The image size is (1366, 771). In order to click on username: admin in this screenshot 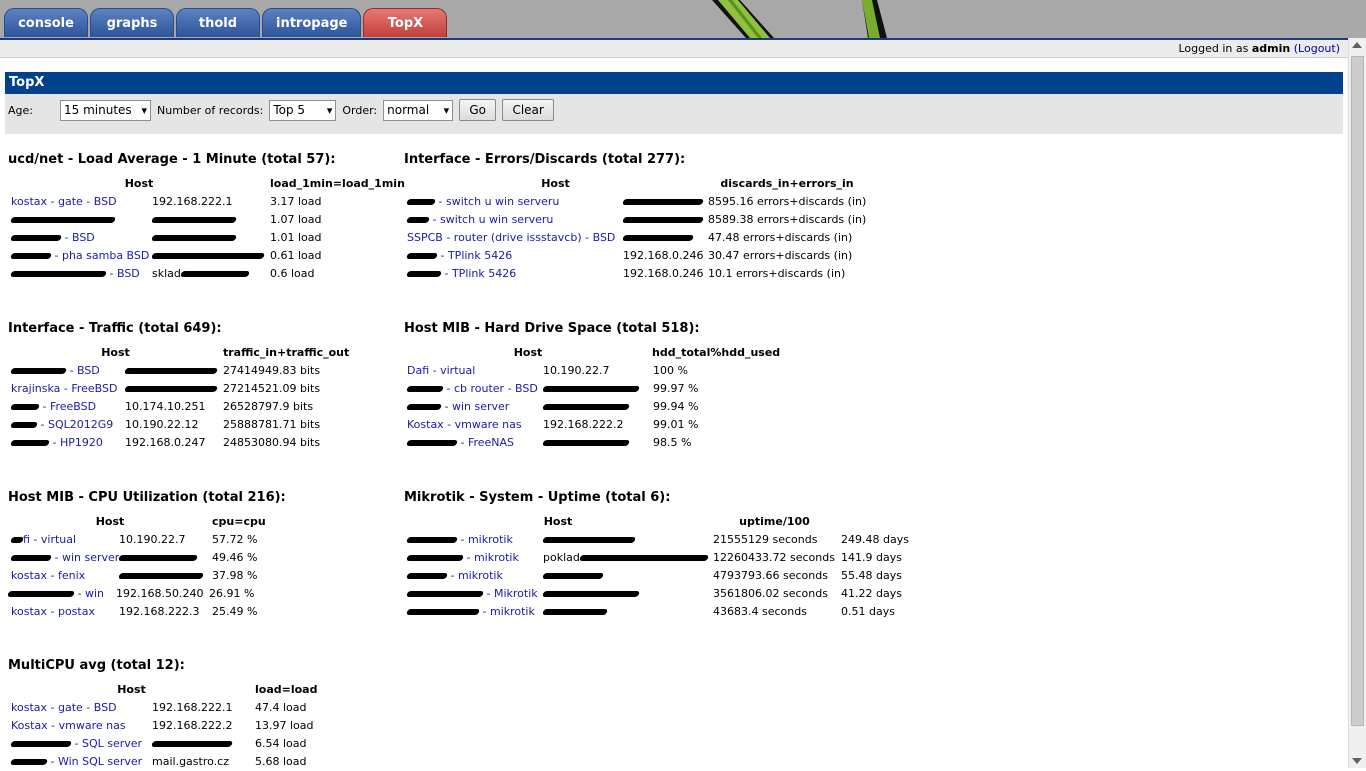, I will do `click(1271, 48)`.